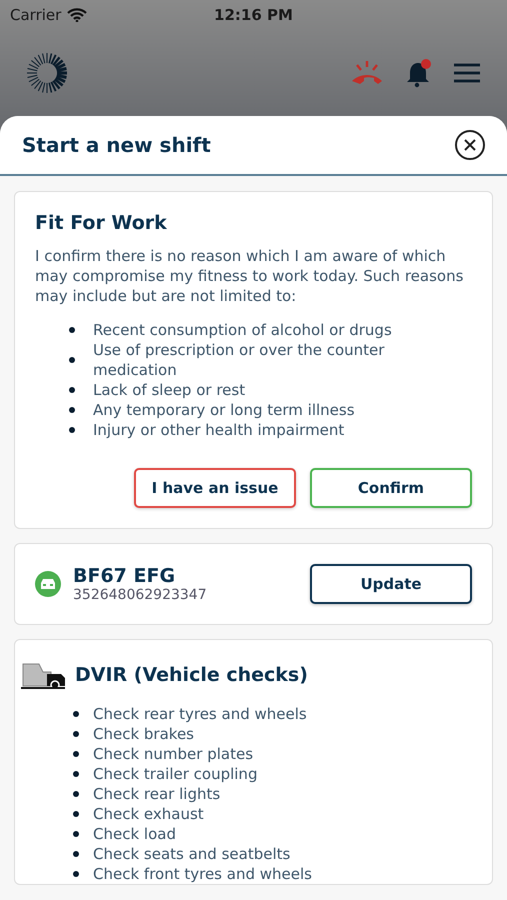  What do you see at coordinates (215, 488) in the screenshot?
I see `issue-button: I have an issue` at bounding box center [215, 488].